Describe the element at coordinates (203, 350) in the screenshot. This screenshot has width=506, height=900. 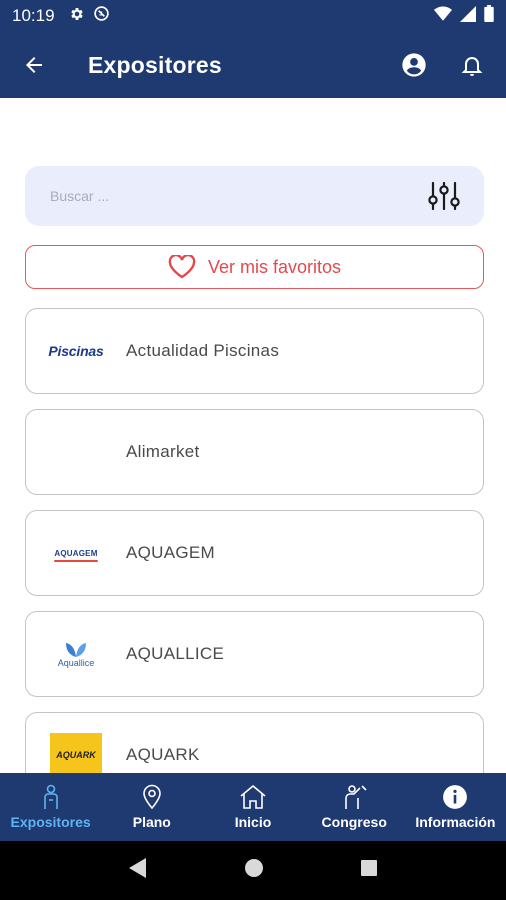
I see `exhibitor-name: Actualidad Piscinas` at that location.